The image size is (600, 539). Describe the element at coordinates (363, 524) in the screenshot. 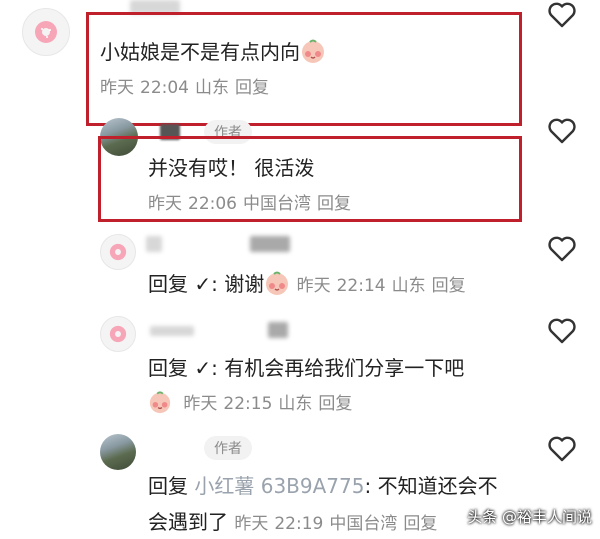

I see `comment-location: 中国台湾` at that location.